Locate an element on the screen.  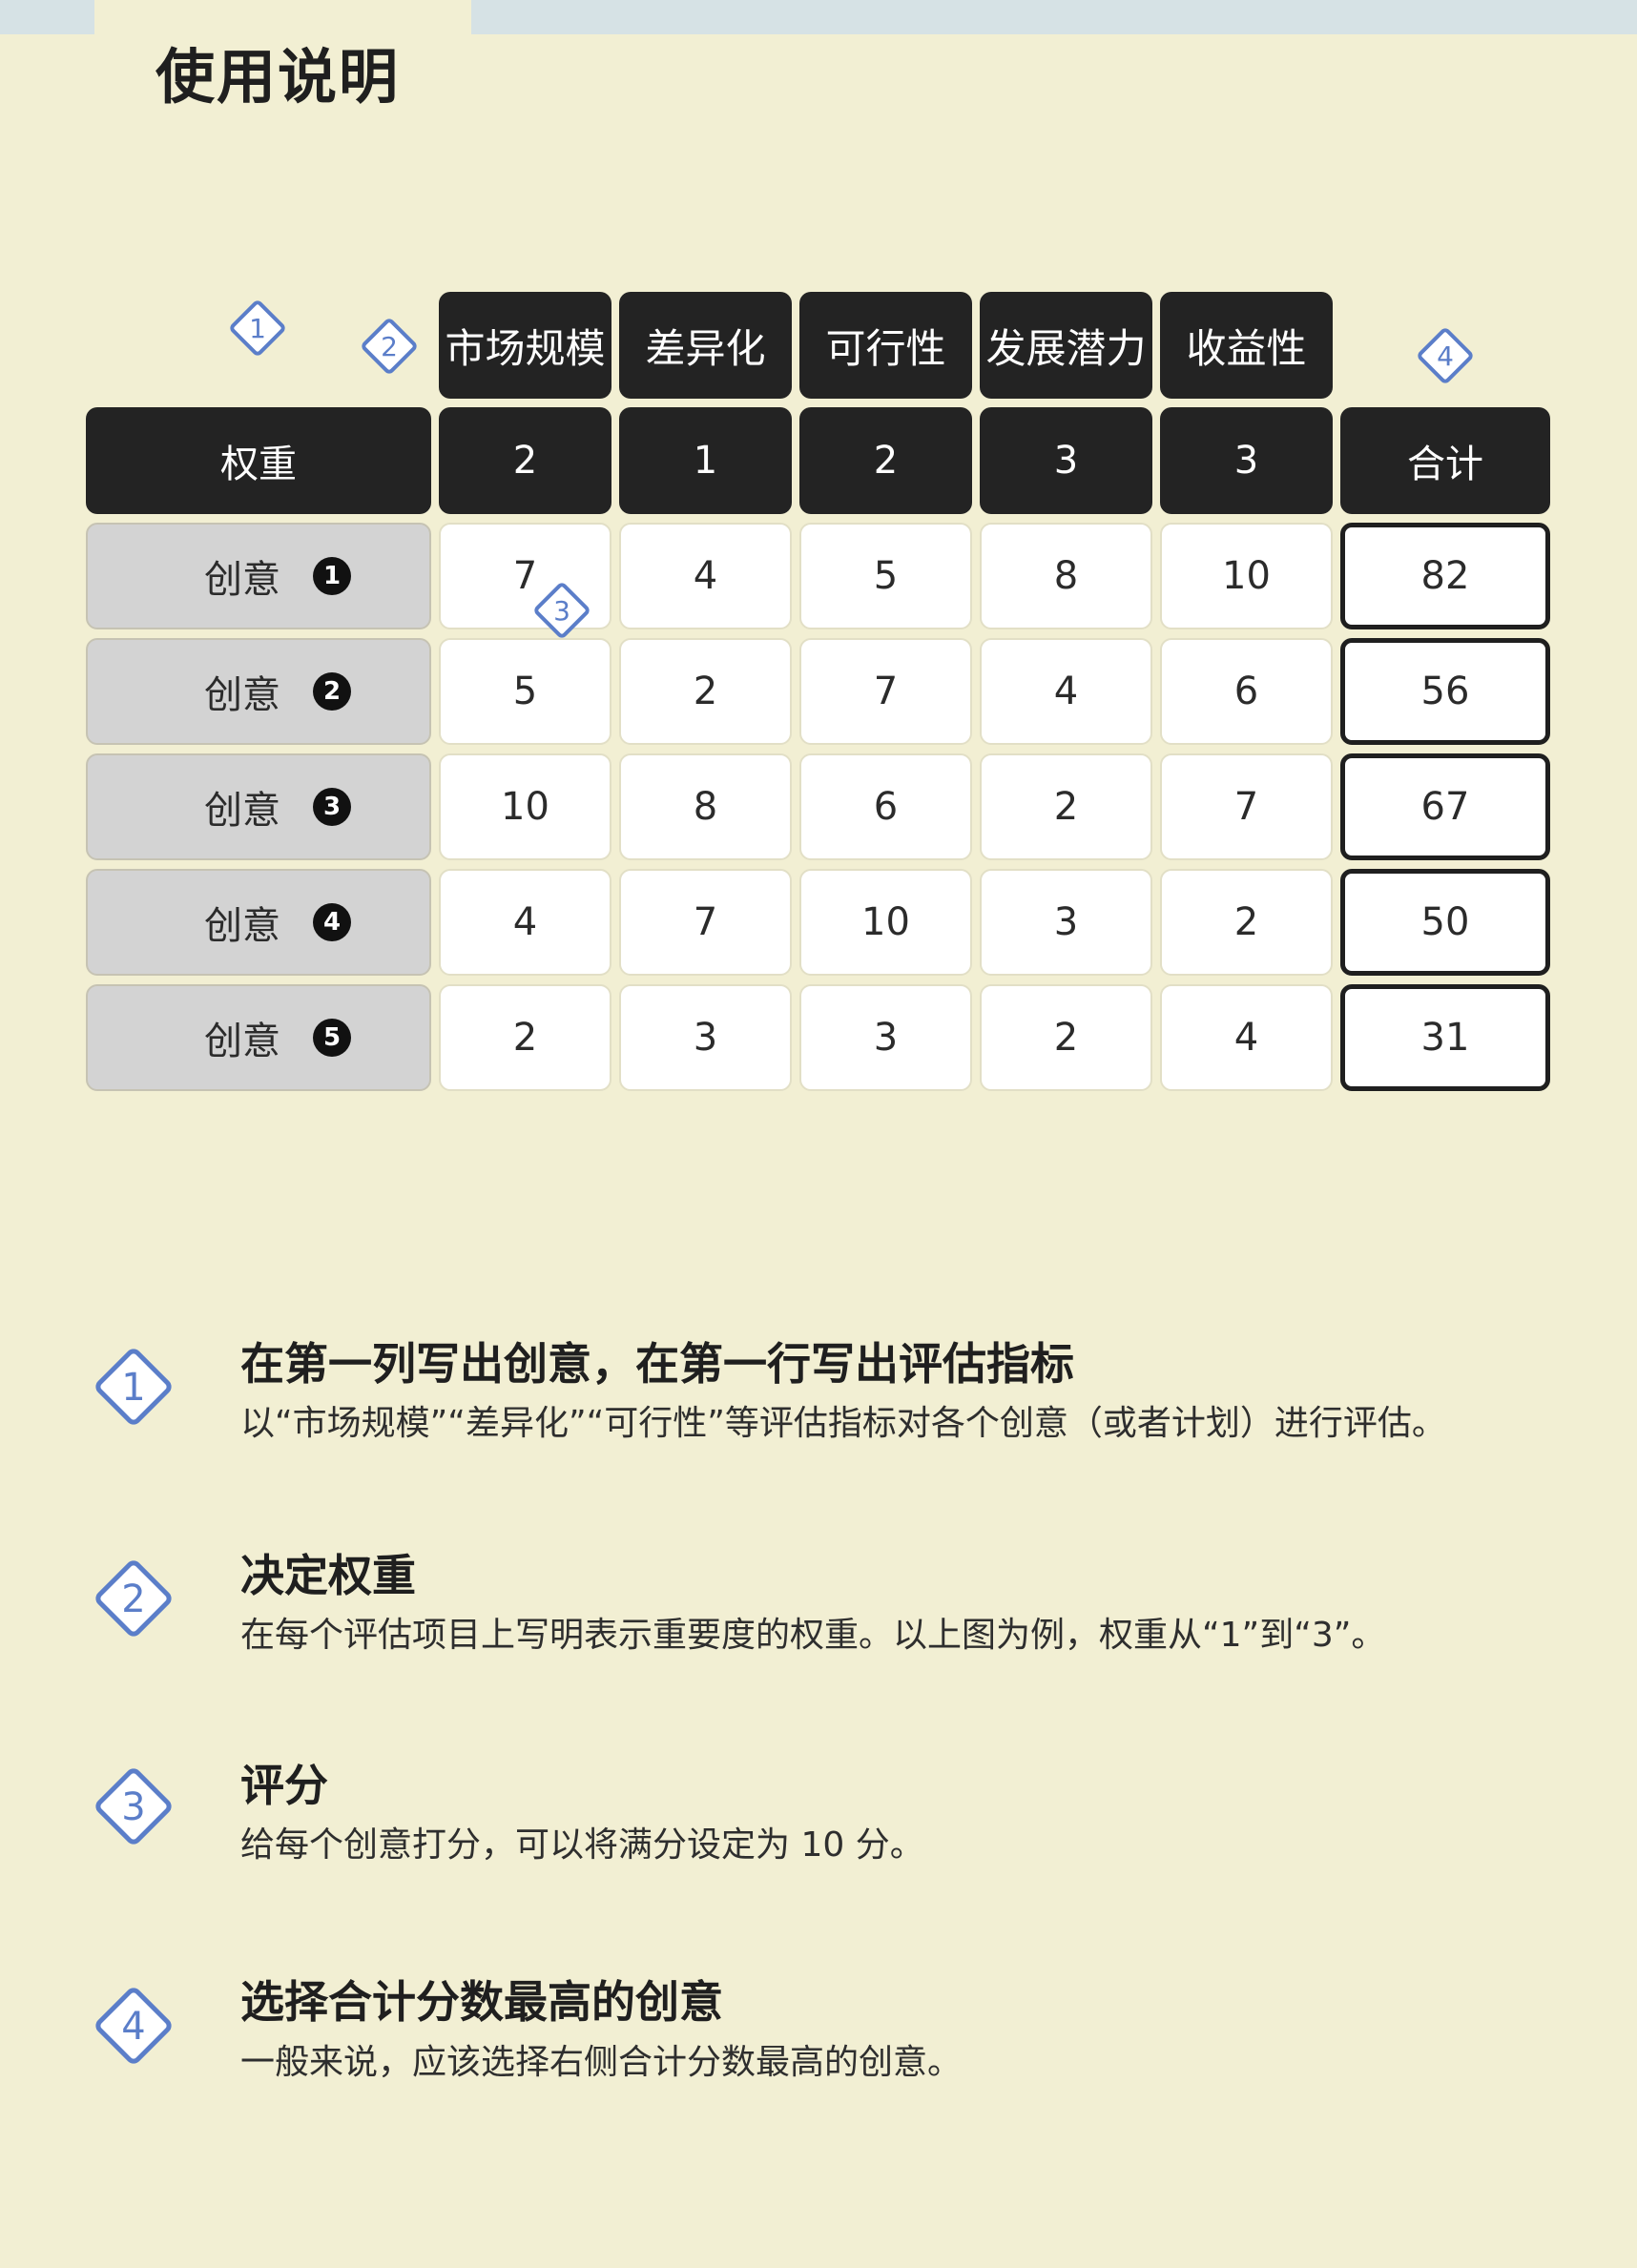
marker-number: 3 is located at coordinates (561, 611).